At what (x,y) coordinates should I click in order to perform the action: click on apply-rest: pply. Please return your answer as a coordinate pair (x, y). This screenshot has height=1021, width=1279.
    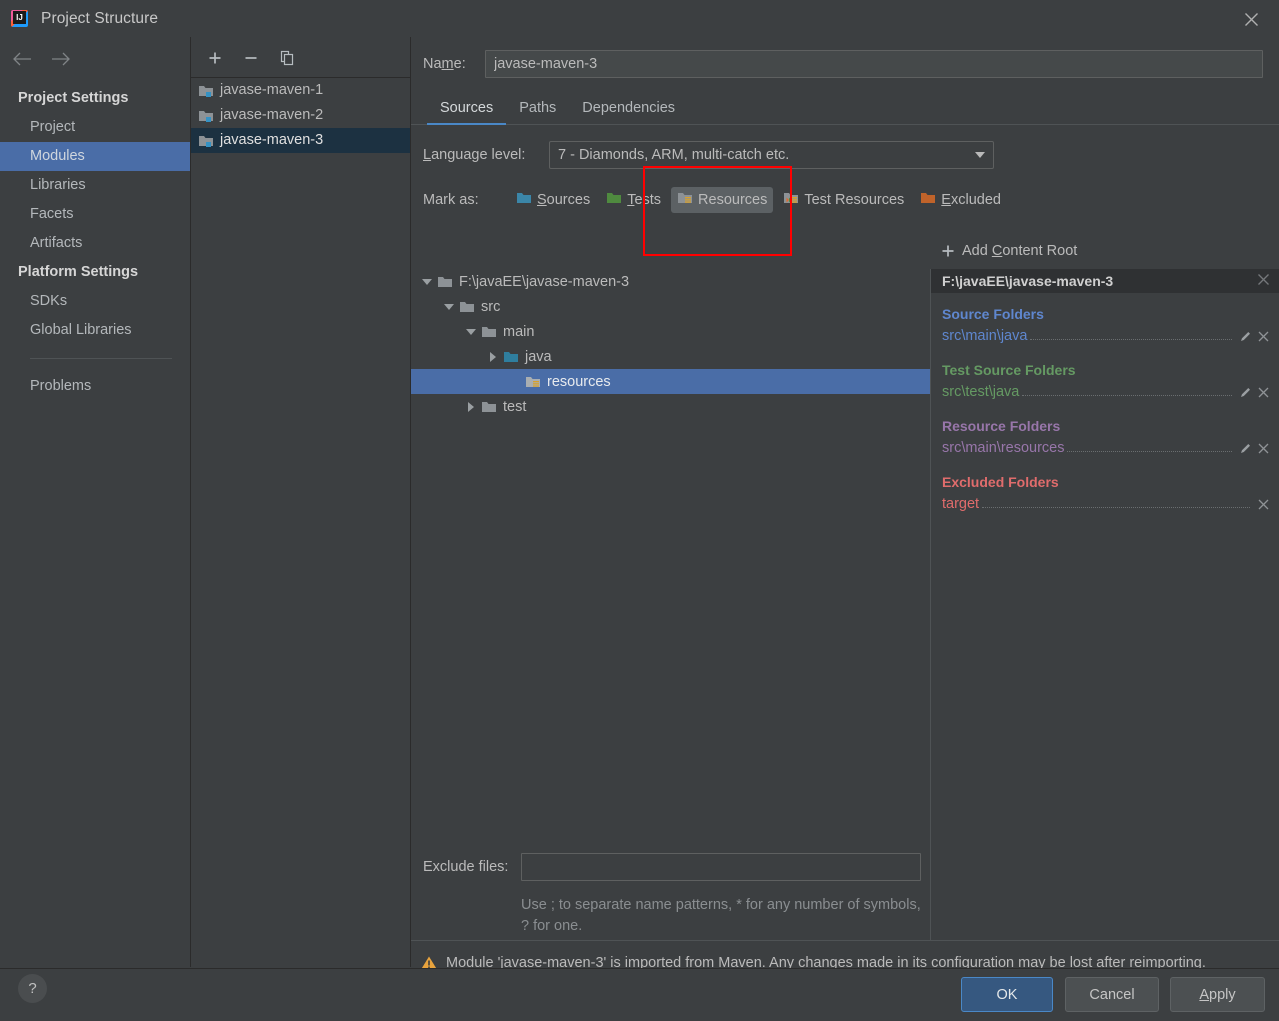
    Looking at the image, I should click on (1222, 994).